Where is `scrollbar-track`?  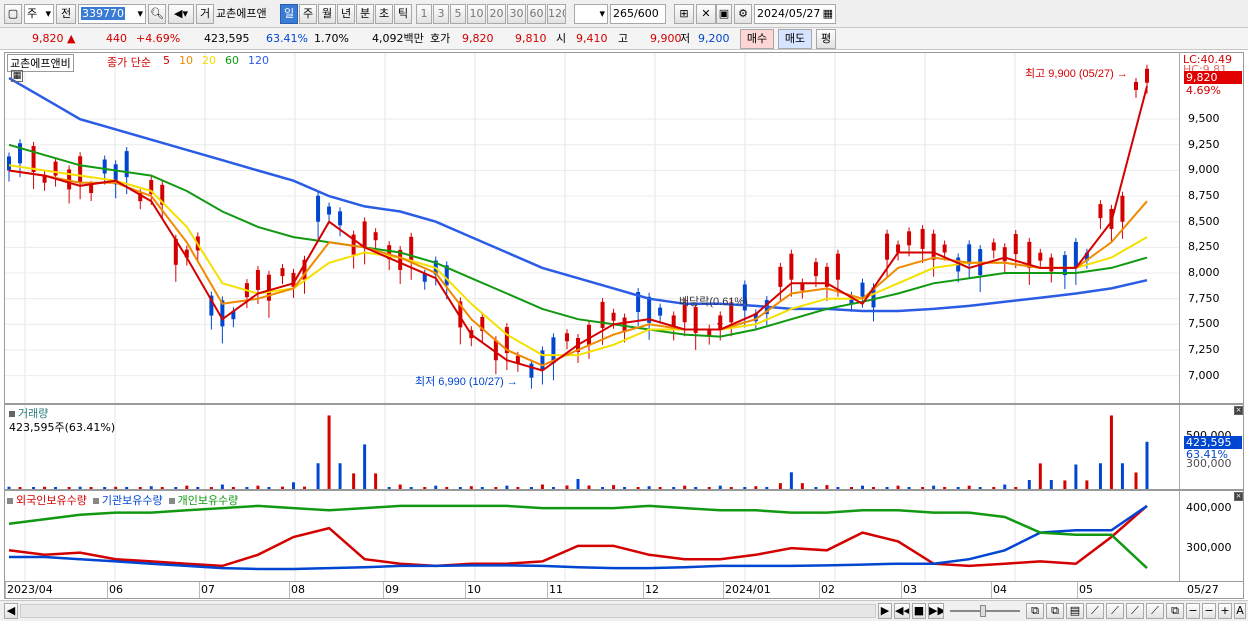
scrollbar-track is located at coordinates (448, 611).